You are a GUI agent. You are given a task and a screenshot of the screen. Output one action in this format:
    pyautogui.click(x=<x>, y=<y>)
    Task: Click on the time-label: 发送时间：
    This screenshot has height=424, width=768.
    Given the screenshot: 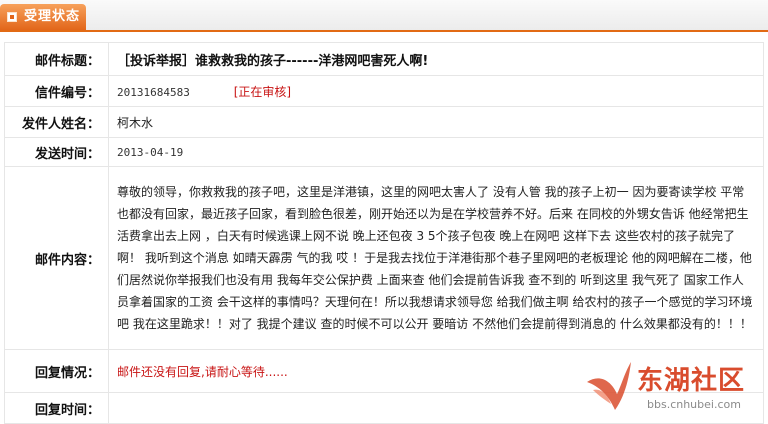 What is the action you would take?
    pyautogui.click(x=56, y=152)
    